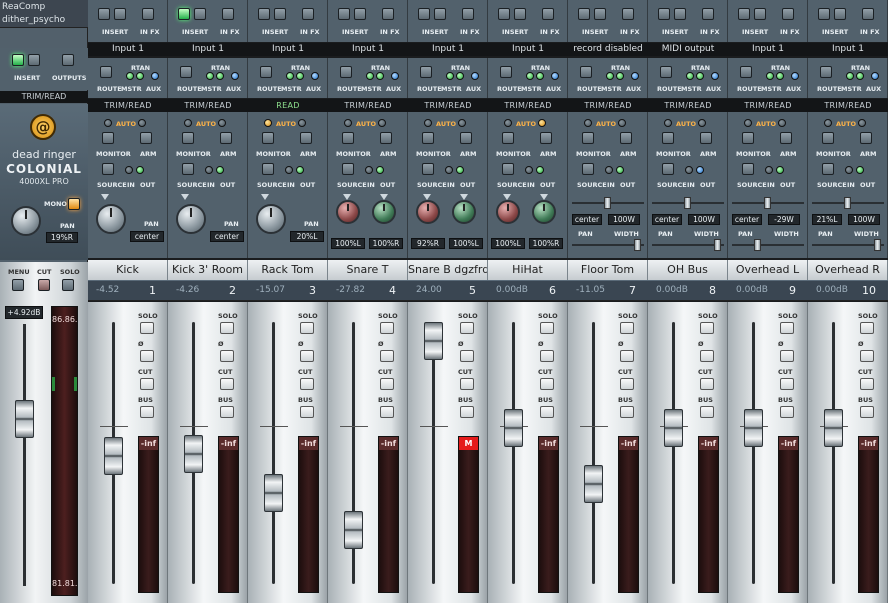 Image resolution: width=888 pixels, height=603 pixels. I want to click on track-name: Kick, so click(128, 270).